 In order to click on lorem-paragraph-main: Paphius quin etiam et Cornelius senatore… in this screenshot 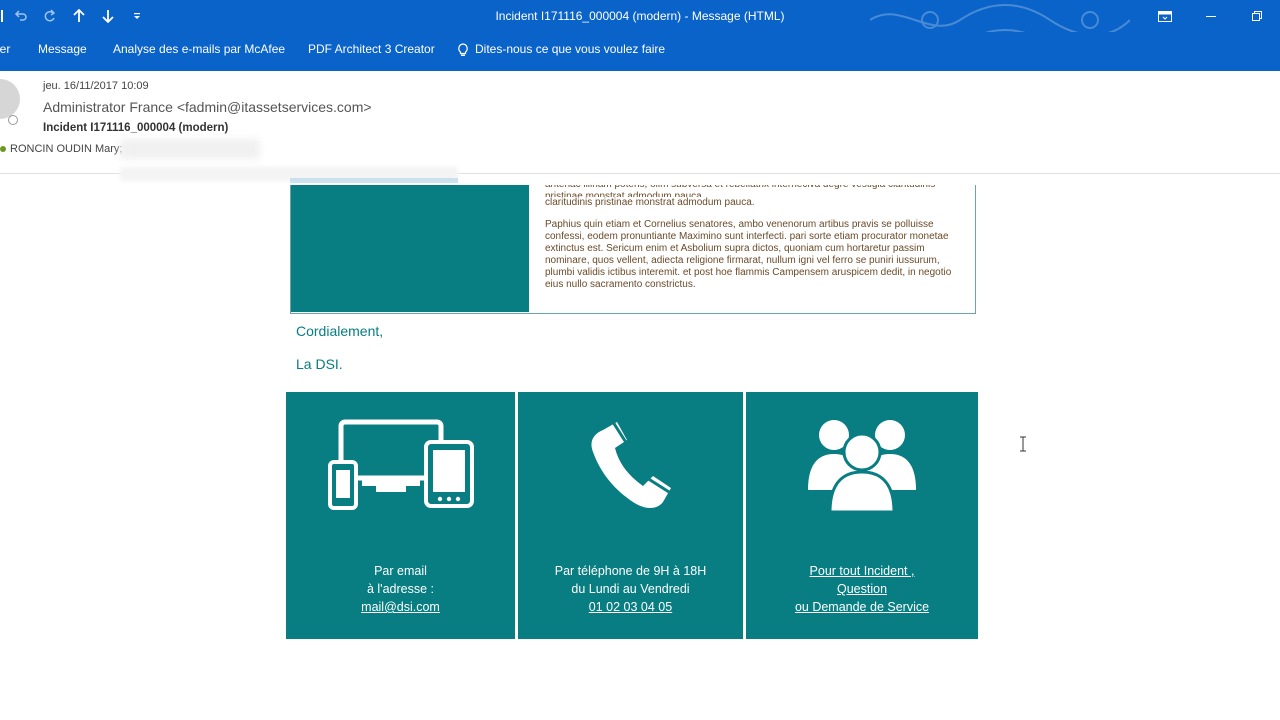, I will do `click(748, 254)`.